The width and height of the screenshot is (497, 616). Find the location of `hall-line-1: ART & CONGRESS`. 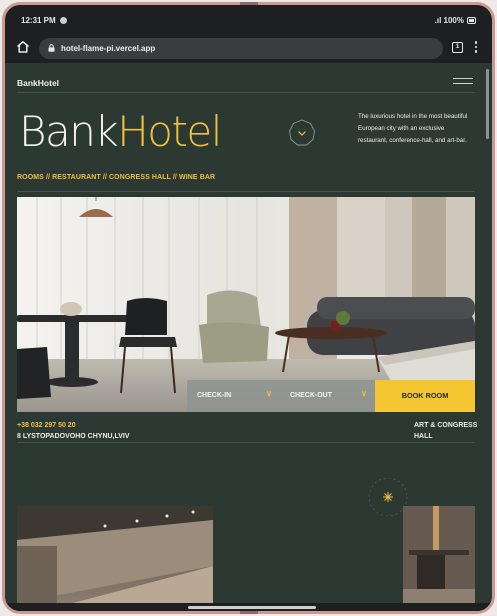

hall-line-1: ART & CONGRESS is located at coordinates (446, 425).